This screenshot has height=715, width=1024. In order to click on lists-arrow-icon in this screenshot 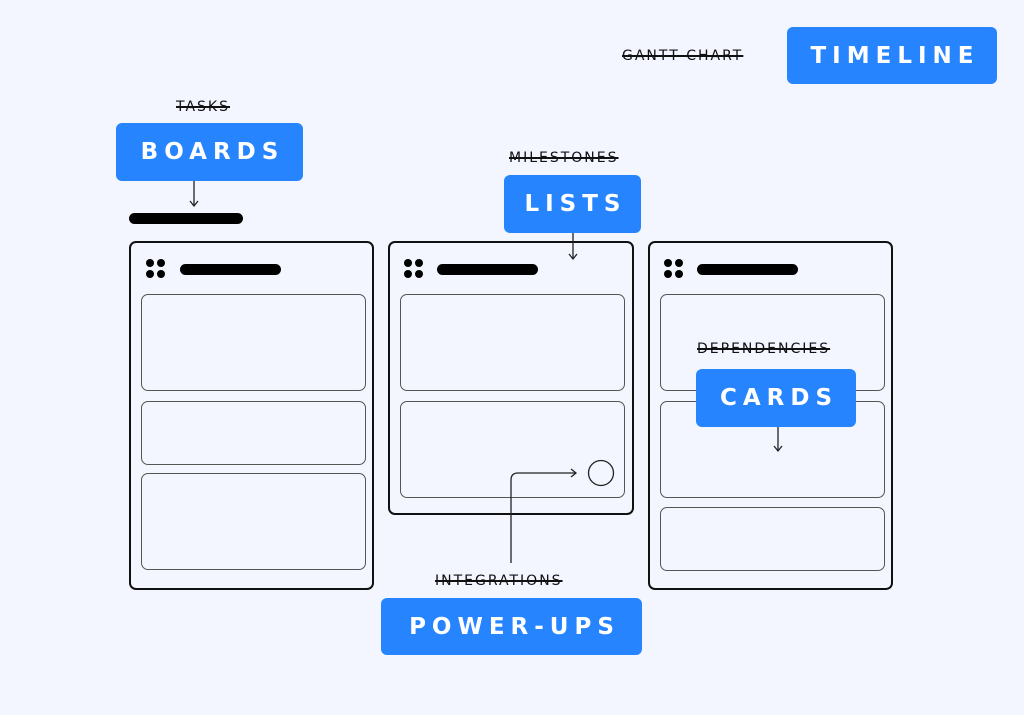, I will do `click(573, 247)`.